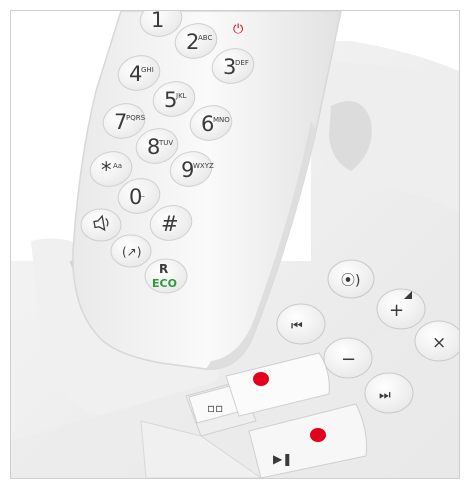  I want to click on play-indicator-led, so click(318, 435).